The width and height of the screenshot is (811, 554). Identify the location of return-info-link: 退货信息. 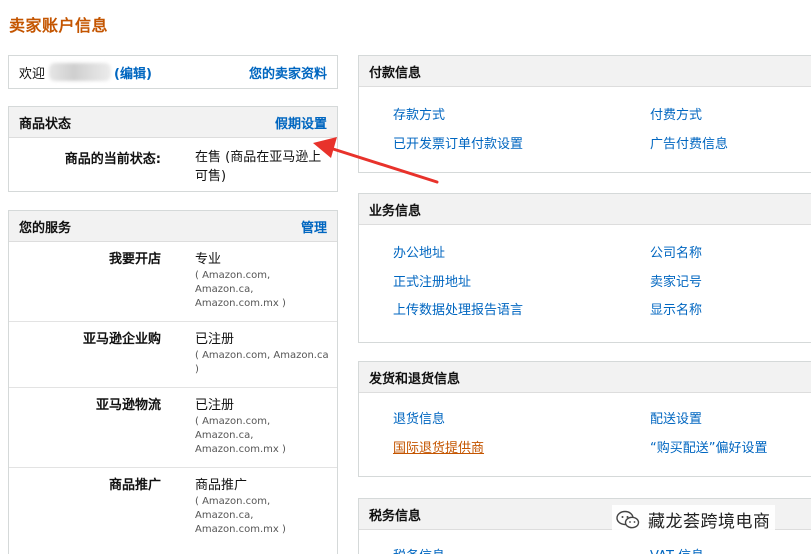
(419, 417).